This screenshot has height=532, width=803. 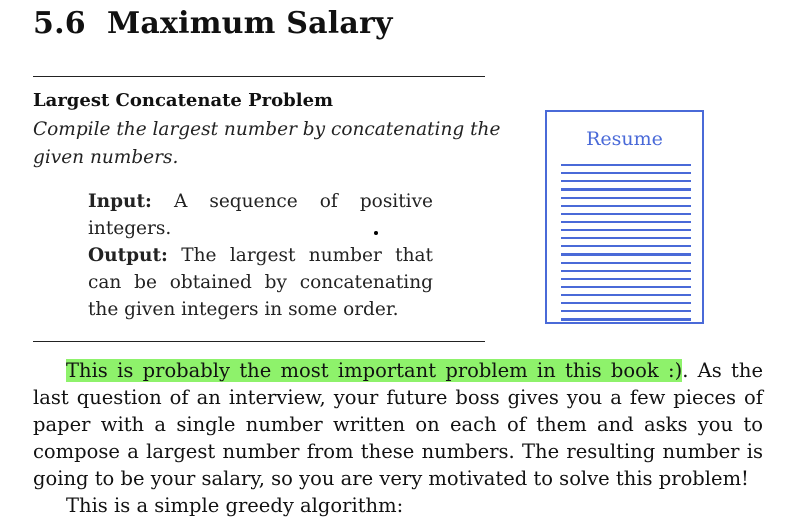 I want to click on problem-name: Largest Concatenate Problem, so click(x=183, y=100).